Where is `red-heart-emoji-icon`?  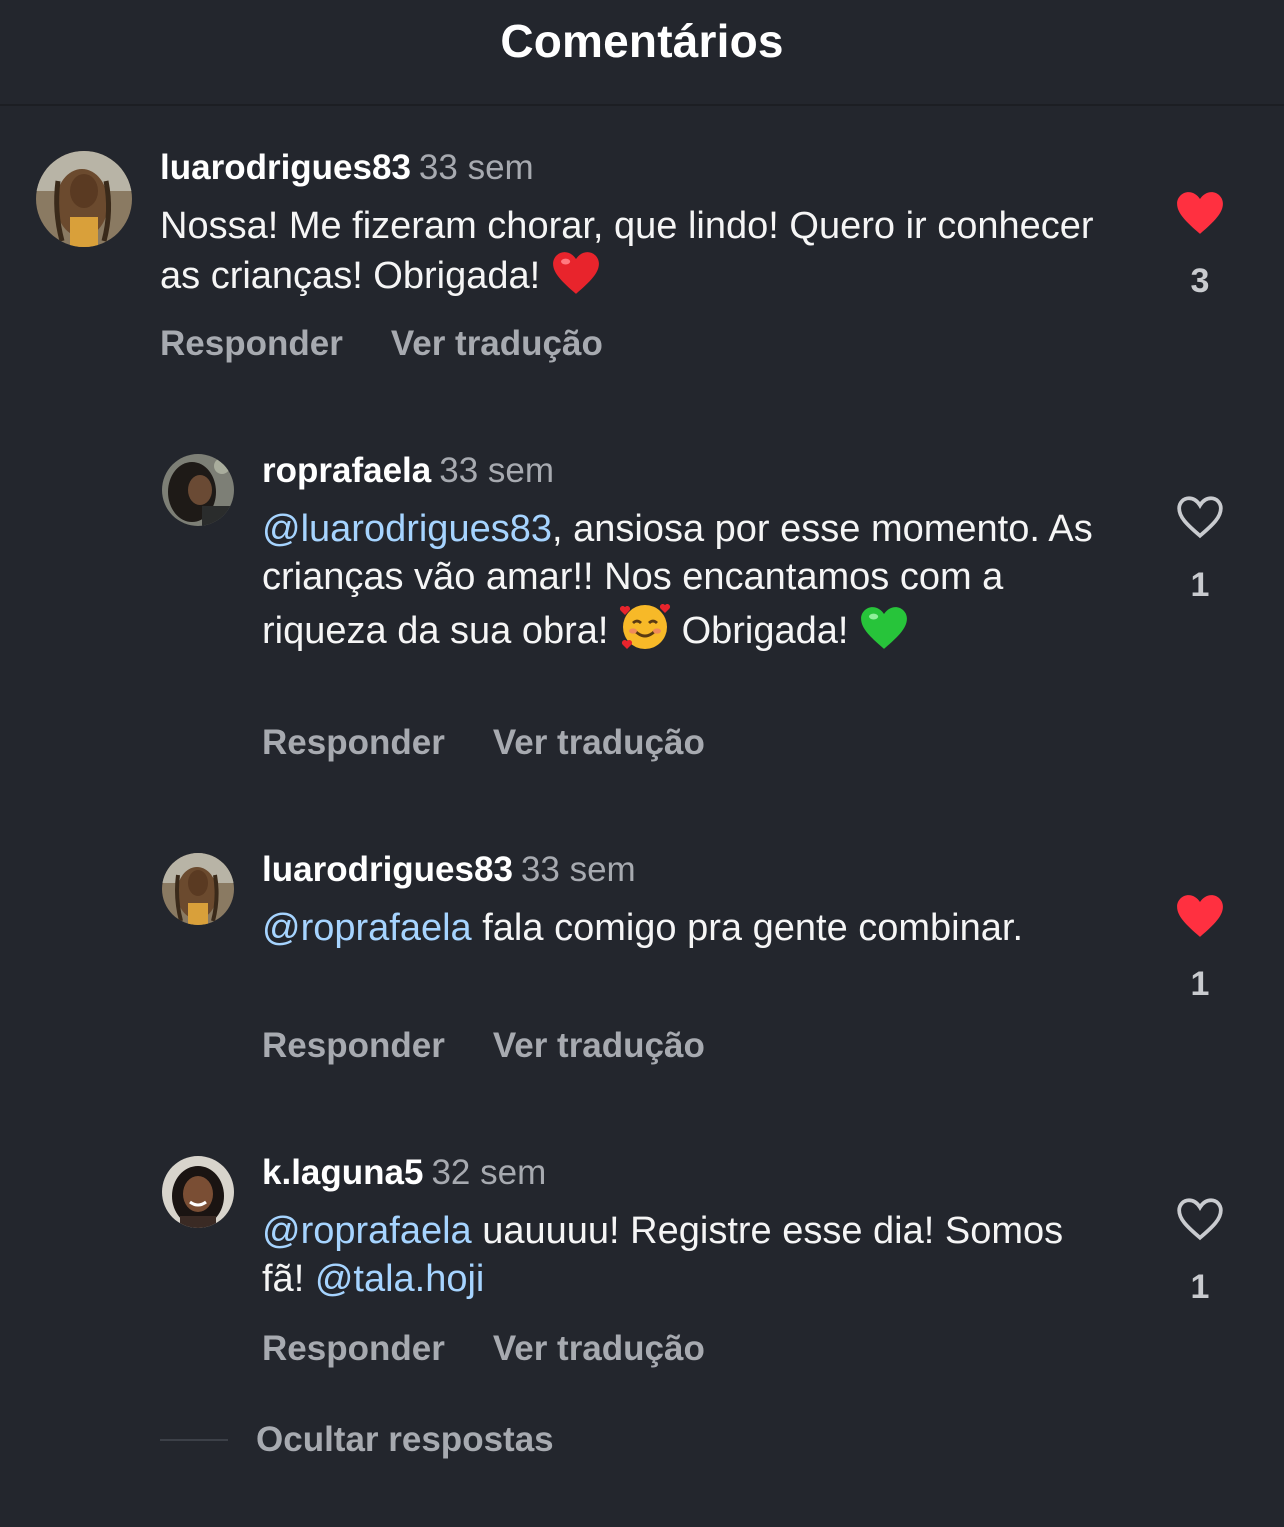 red-heart-emoji-icon is located at coordinates (576, 279).